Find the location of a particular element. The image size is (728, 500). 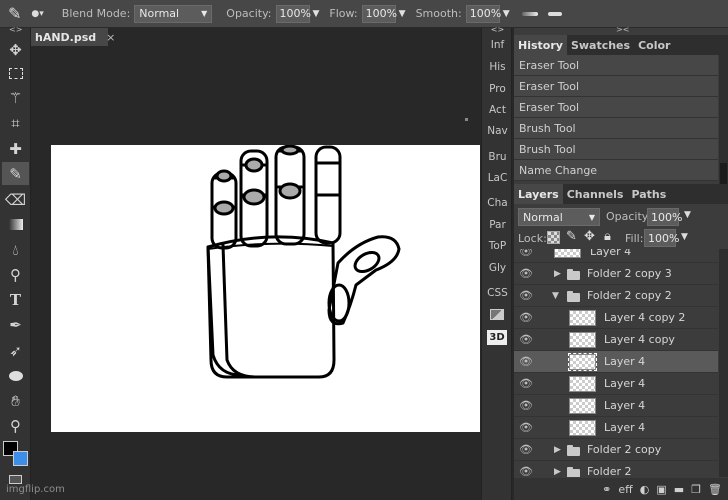

heal-tool-icon: ✚ is located at coordinates (15, 148).